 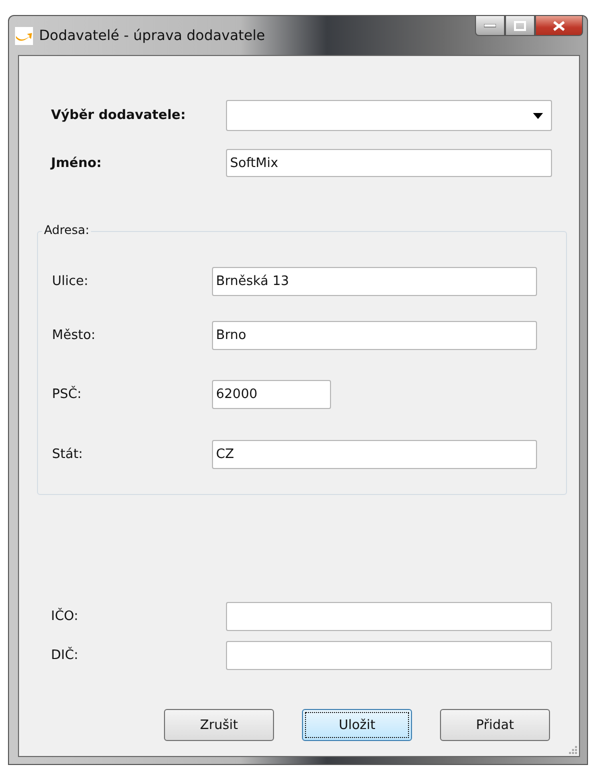 I want to click on field-label: Jméno:, so click(x=77, y=163).